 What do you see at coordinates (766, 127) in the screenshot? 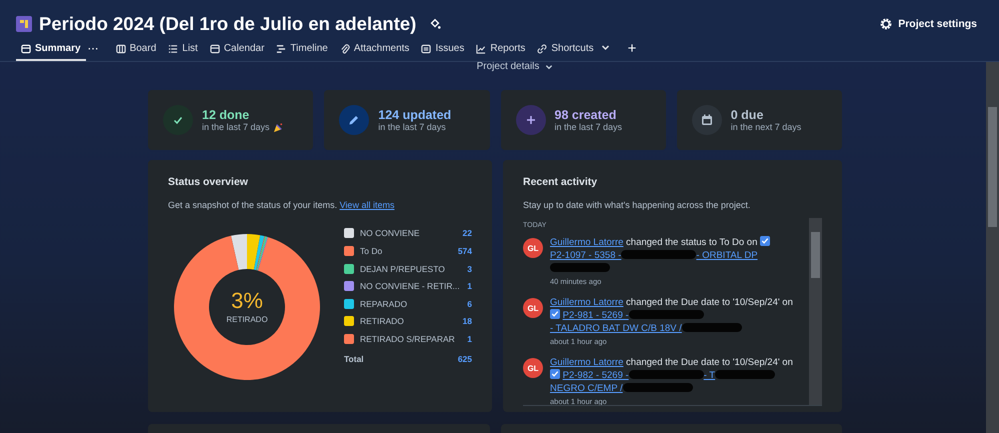
I see `stat-period: in the next 7 days` at bounding box center [766, 127].